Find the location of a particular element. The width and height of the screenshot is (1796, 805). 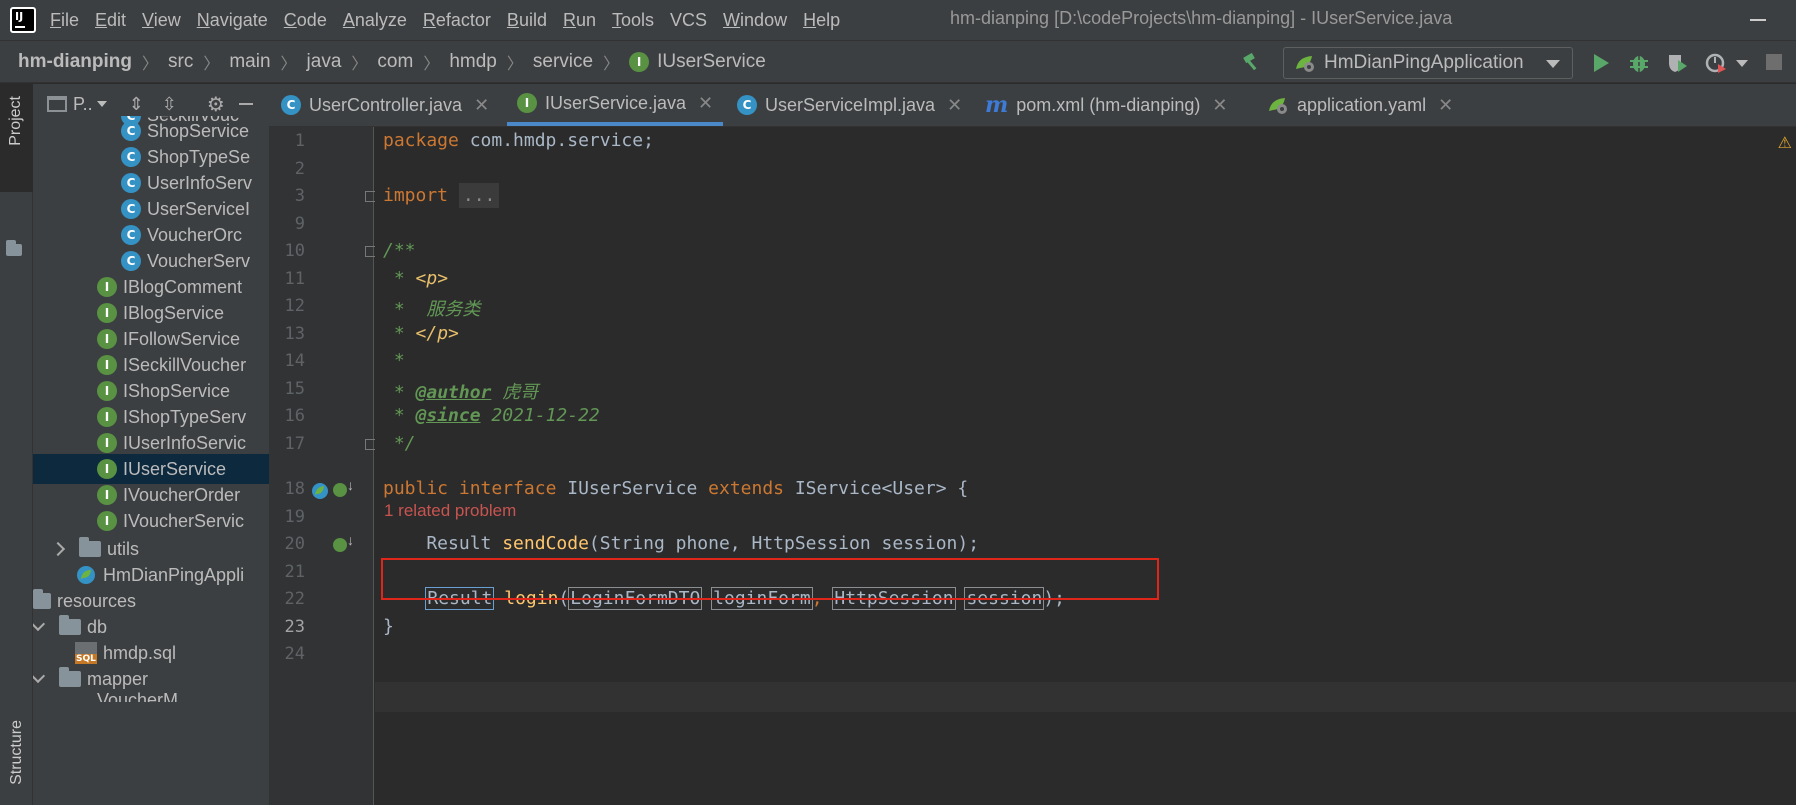

related-problem-hint: 1 related problem is located at coordinates (450, 511).